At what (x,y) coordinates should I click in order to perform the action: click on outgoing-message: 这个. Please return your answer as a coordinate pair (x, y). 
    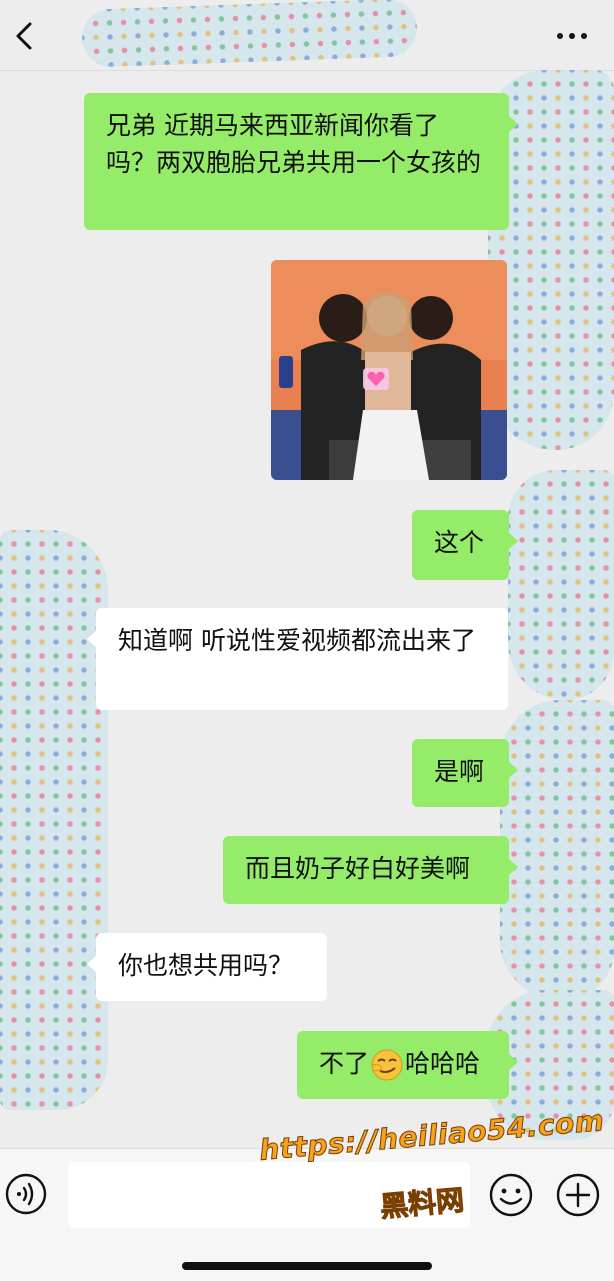
    Looking at the image, I should click on (465, 545).